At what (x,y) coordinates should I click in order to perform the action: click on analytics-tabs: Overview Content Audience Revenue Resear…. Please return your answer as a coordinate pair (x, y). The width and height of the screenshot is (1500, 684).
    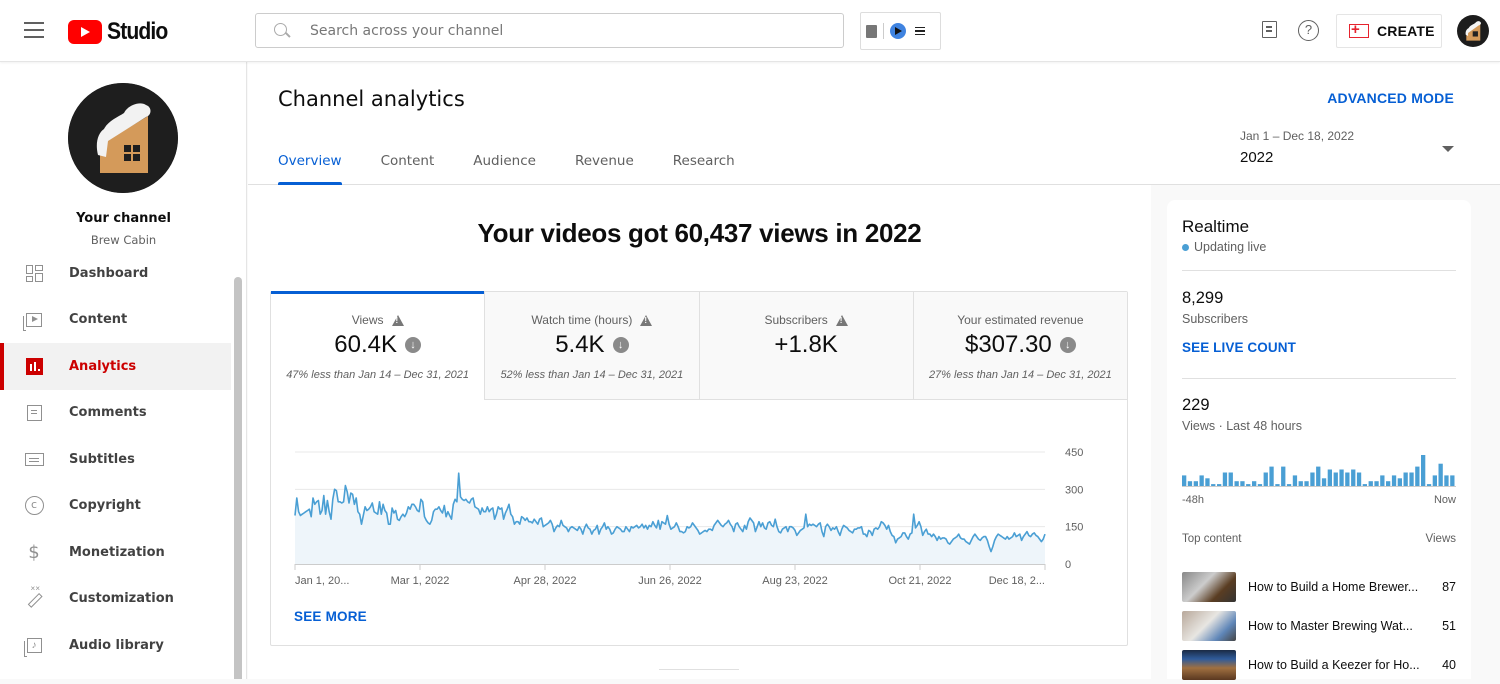
    Looking at the image, I should click on (526, 164).